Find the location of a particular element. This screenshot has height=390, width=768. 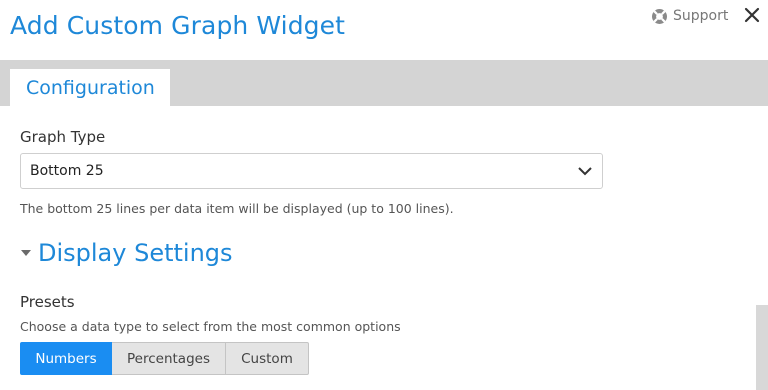

display-settings-toggle: Display Settings is located at coordinates (126, 253).